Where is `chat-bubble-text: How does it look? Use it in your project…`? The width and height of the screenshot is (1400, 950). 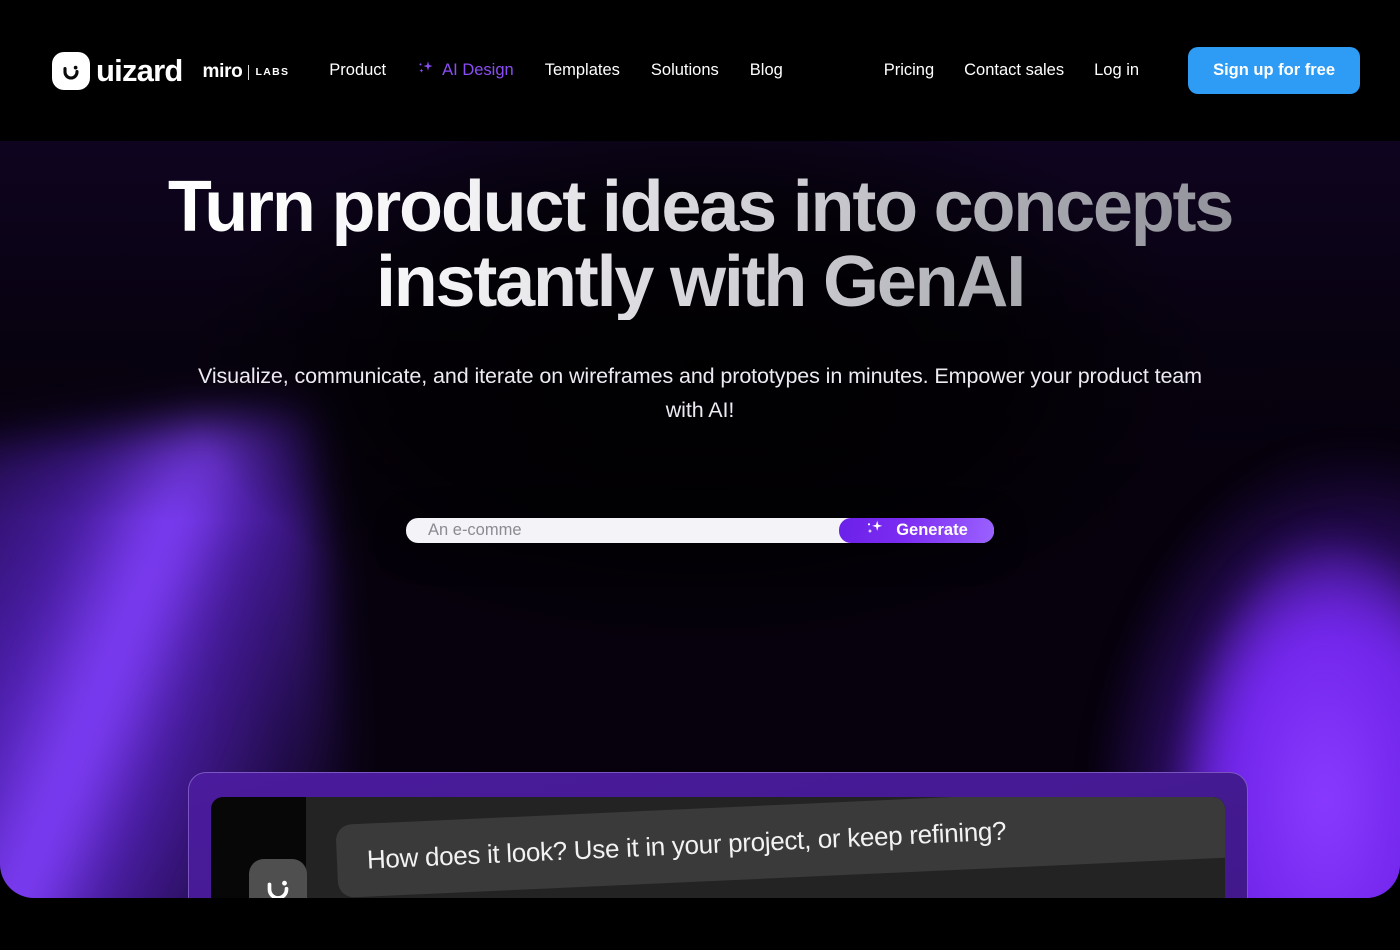
chat-bubble-text: How does it look? Use it in your project… is located at coordinates (686, 845).